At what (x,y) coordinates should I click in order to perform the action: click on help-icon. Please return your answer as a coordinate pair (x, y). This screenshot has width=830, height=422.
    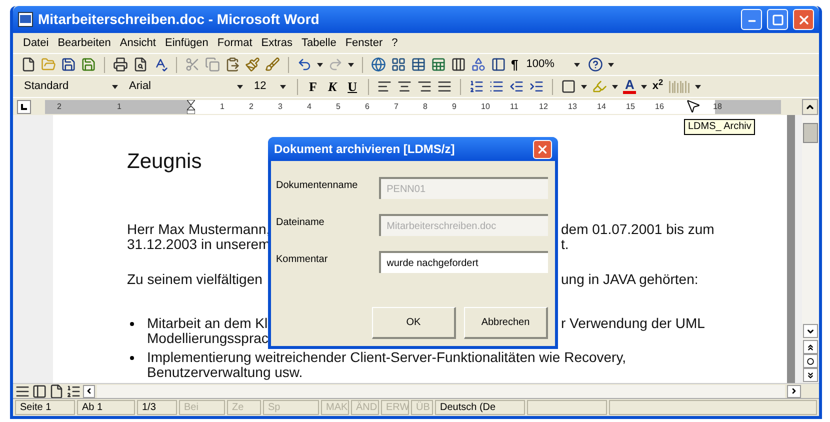
    Looking at the image, I should click on (596, 64).